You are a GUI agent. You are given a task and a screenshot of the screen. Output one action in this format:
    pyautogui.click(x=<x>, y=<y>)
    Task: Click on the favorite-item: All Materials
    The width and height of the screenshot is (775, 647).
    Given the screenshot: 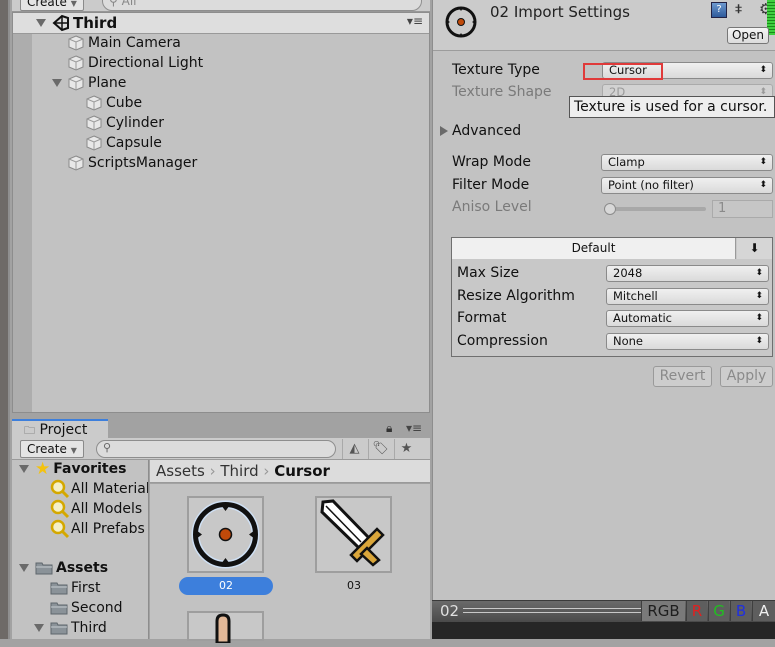 What is the action you would take?
    pyautogui.click(x=99, y=489)
    